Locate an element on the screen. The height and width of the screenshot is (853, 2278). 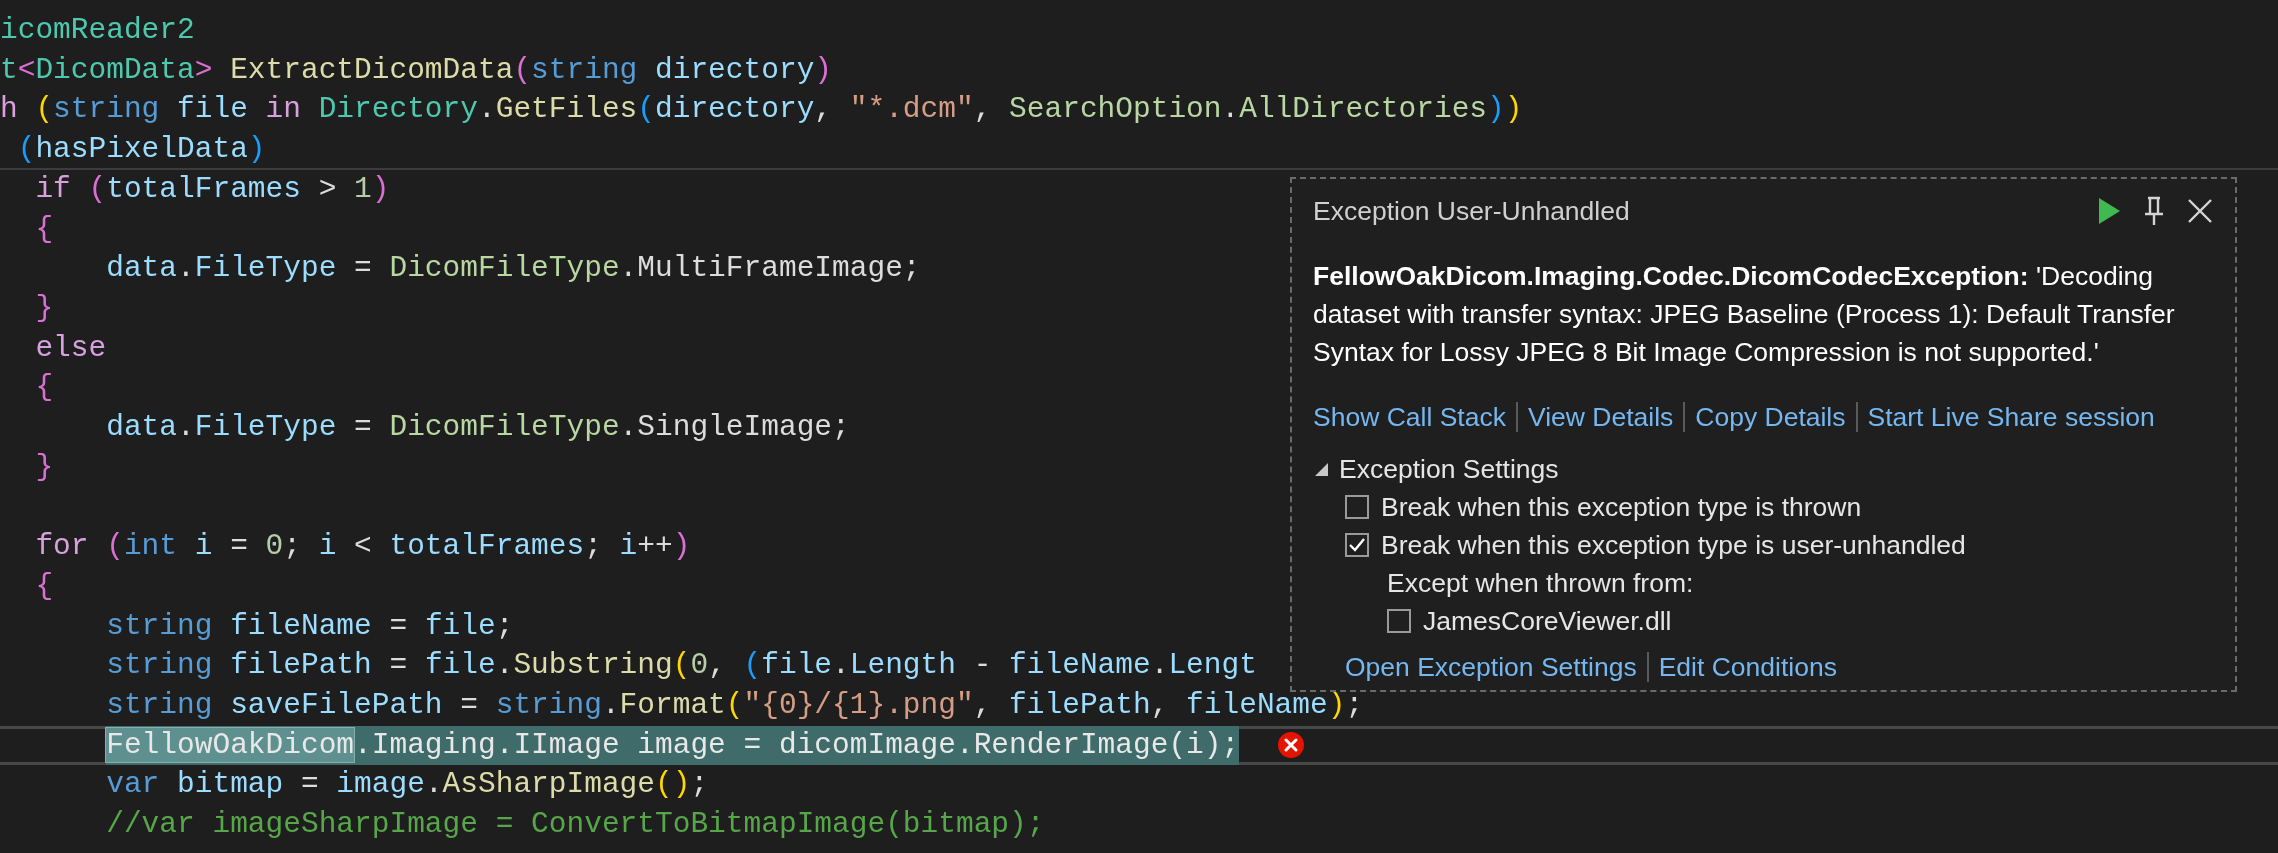
code-line: (hasPixelData) is located at coordinates (141, 149).